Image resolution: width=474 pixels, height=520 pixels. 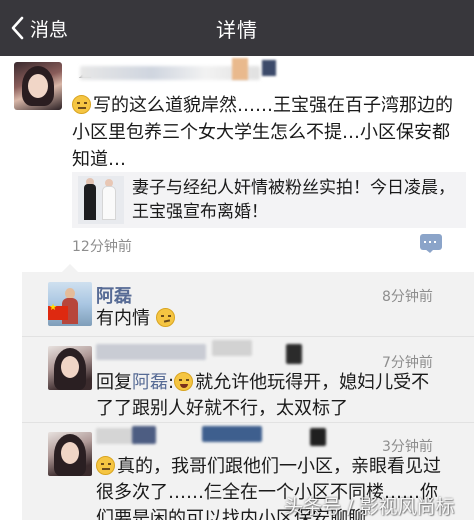 I want to click on post-timestamp: 12分钟前, so click(x=102, y=247).